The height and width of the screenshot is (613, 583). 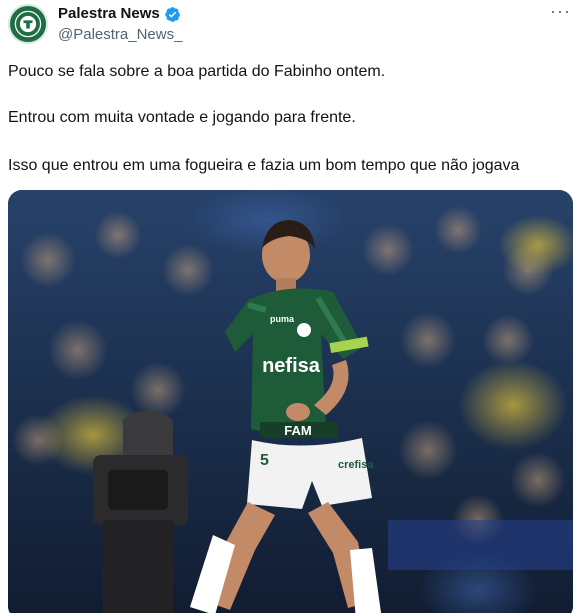 What do you see at coordinates (297, 430) in the screenshot?
I see `shirt-band-text: FAM` at bounding box center [297, 430].